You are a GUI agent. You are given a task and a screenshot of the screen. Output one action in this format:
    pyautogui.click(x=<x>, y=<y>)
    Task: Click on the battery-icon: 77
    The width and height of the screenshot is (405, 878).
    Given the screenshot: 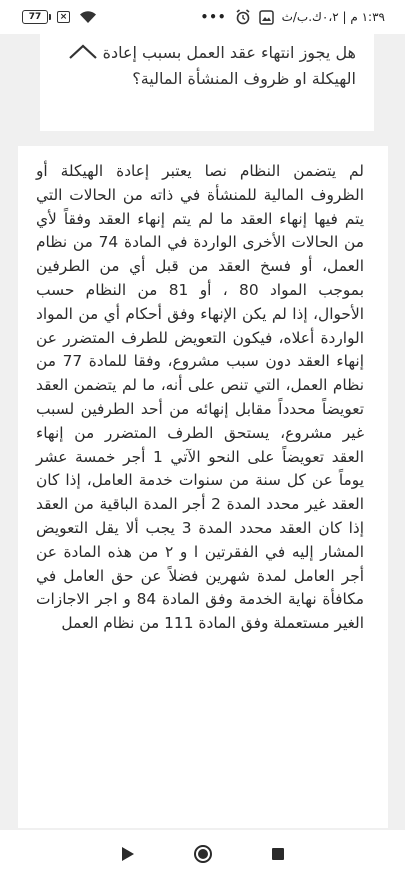 What is the action you would take?
    pyautogui.click(x=36, y=17)
    